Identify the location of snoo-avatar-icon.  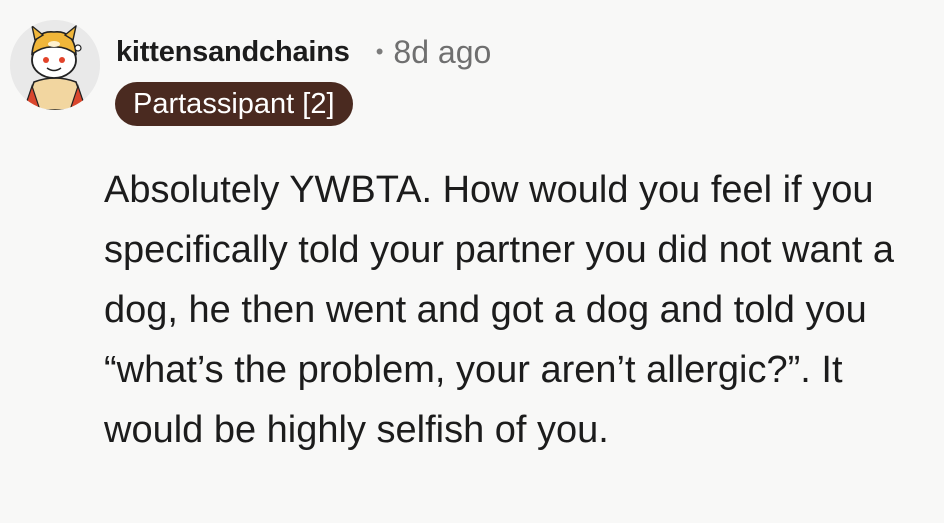
(55, 65).